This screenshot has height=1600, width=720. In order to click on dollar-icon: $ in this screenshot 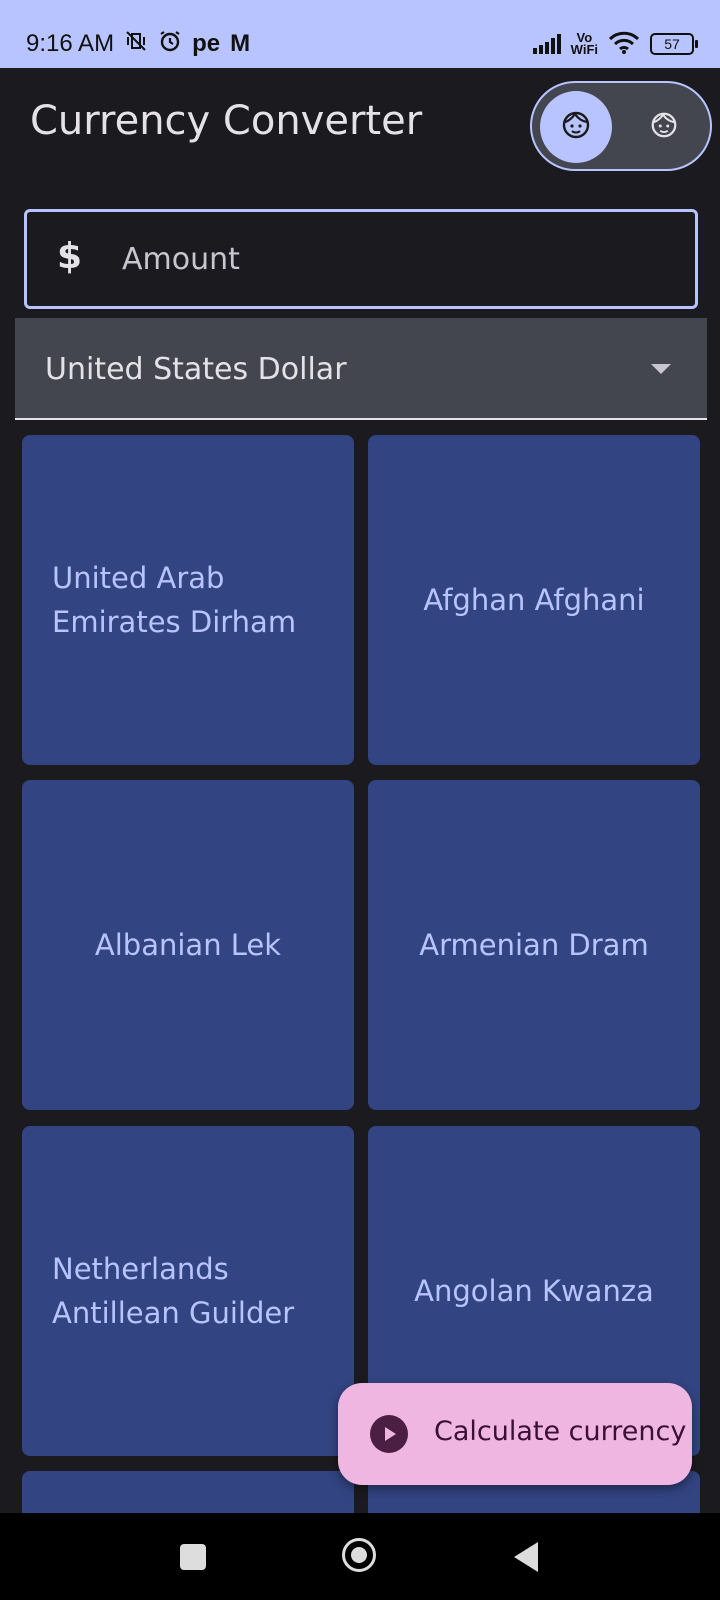, I will do `click(70, 256)`.